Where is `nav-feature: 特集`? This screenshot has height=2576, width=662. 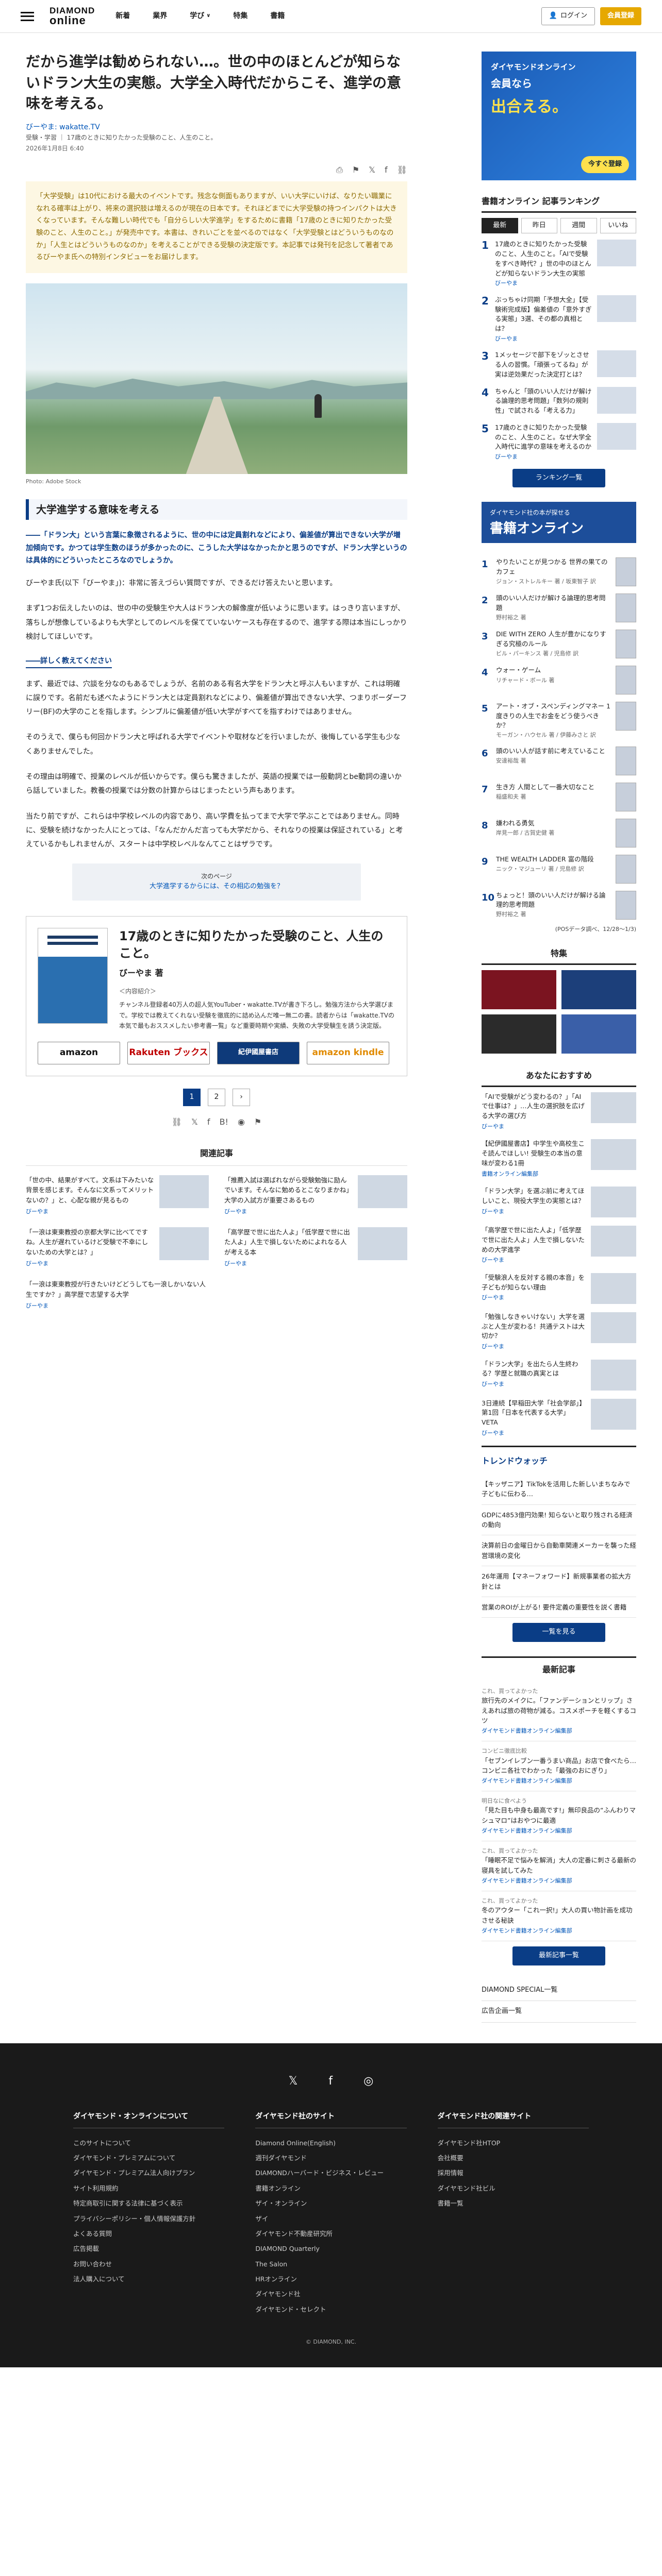 nav-feature: 特集 is located at coordinates (240, 16).